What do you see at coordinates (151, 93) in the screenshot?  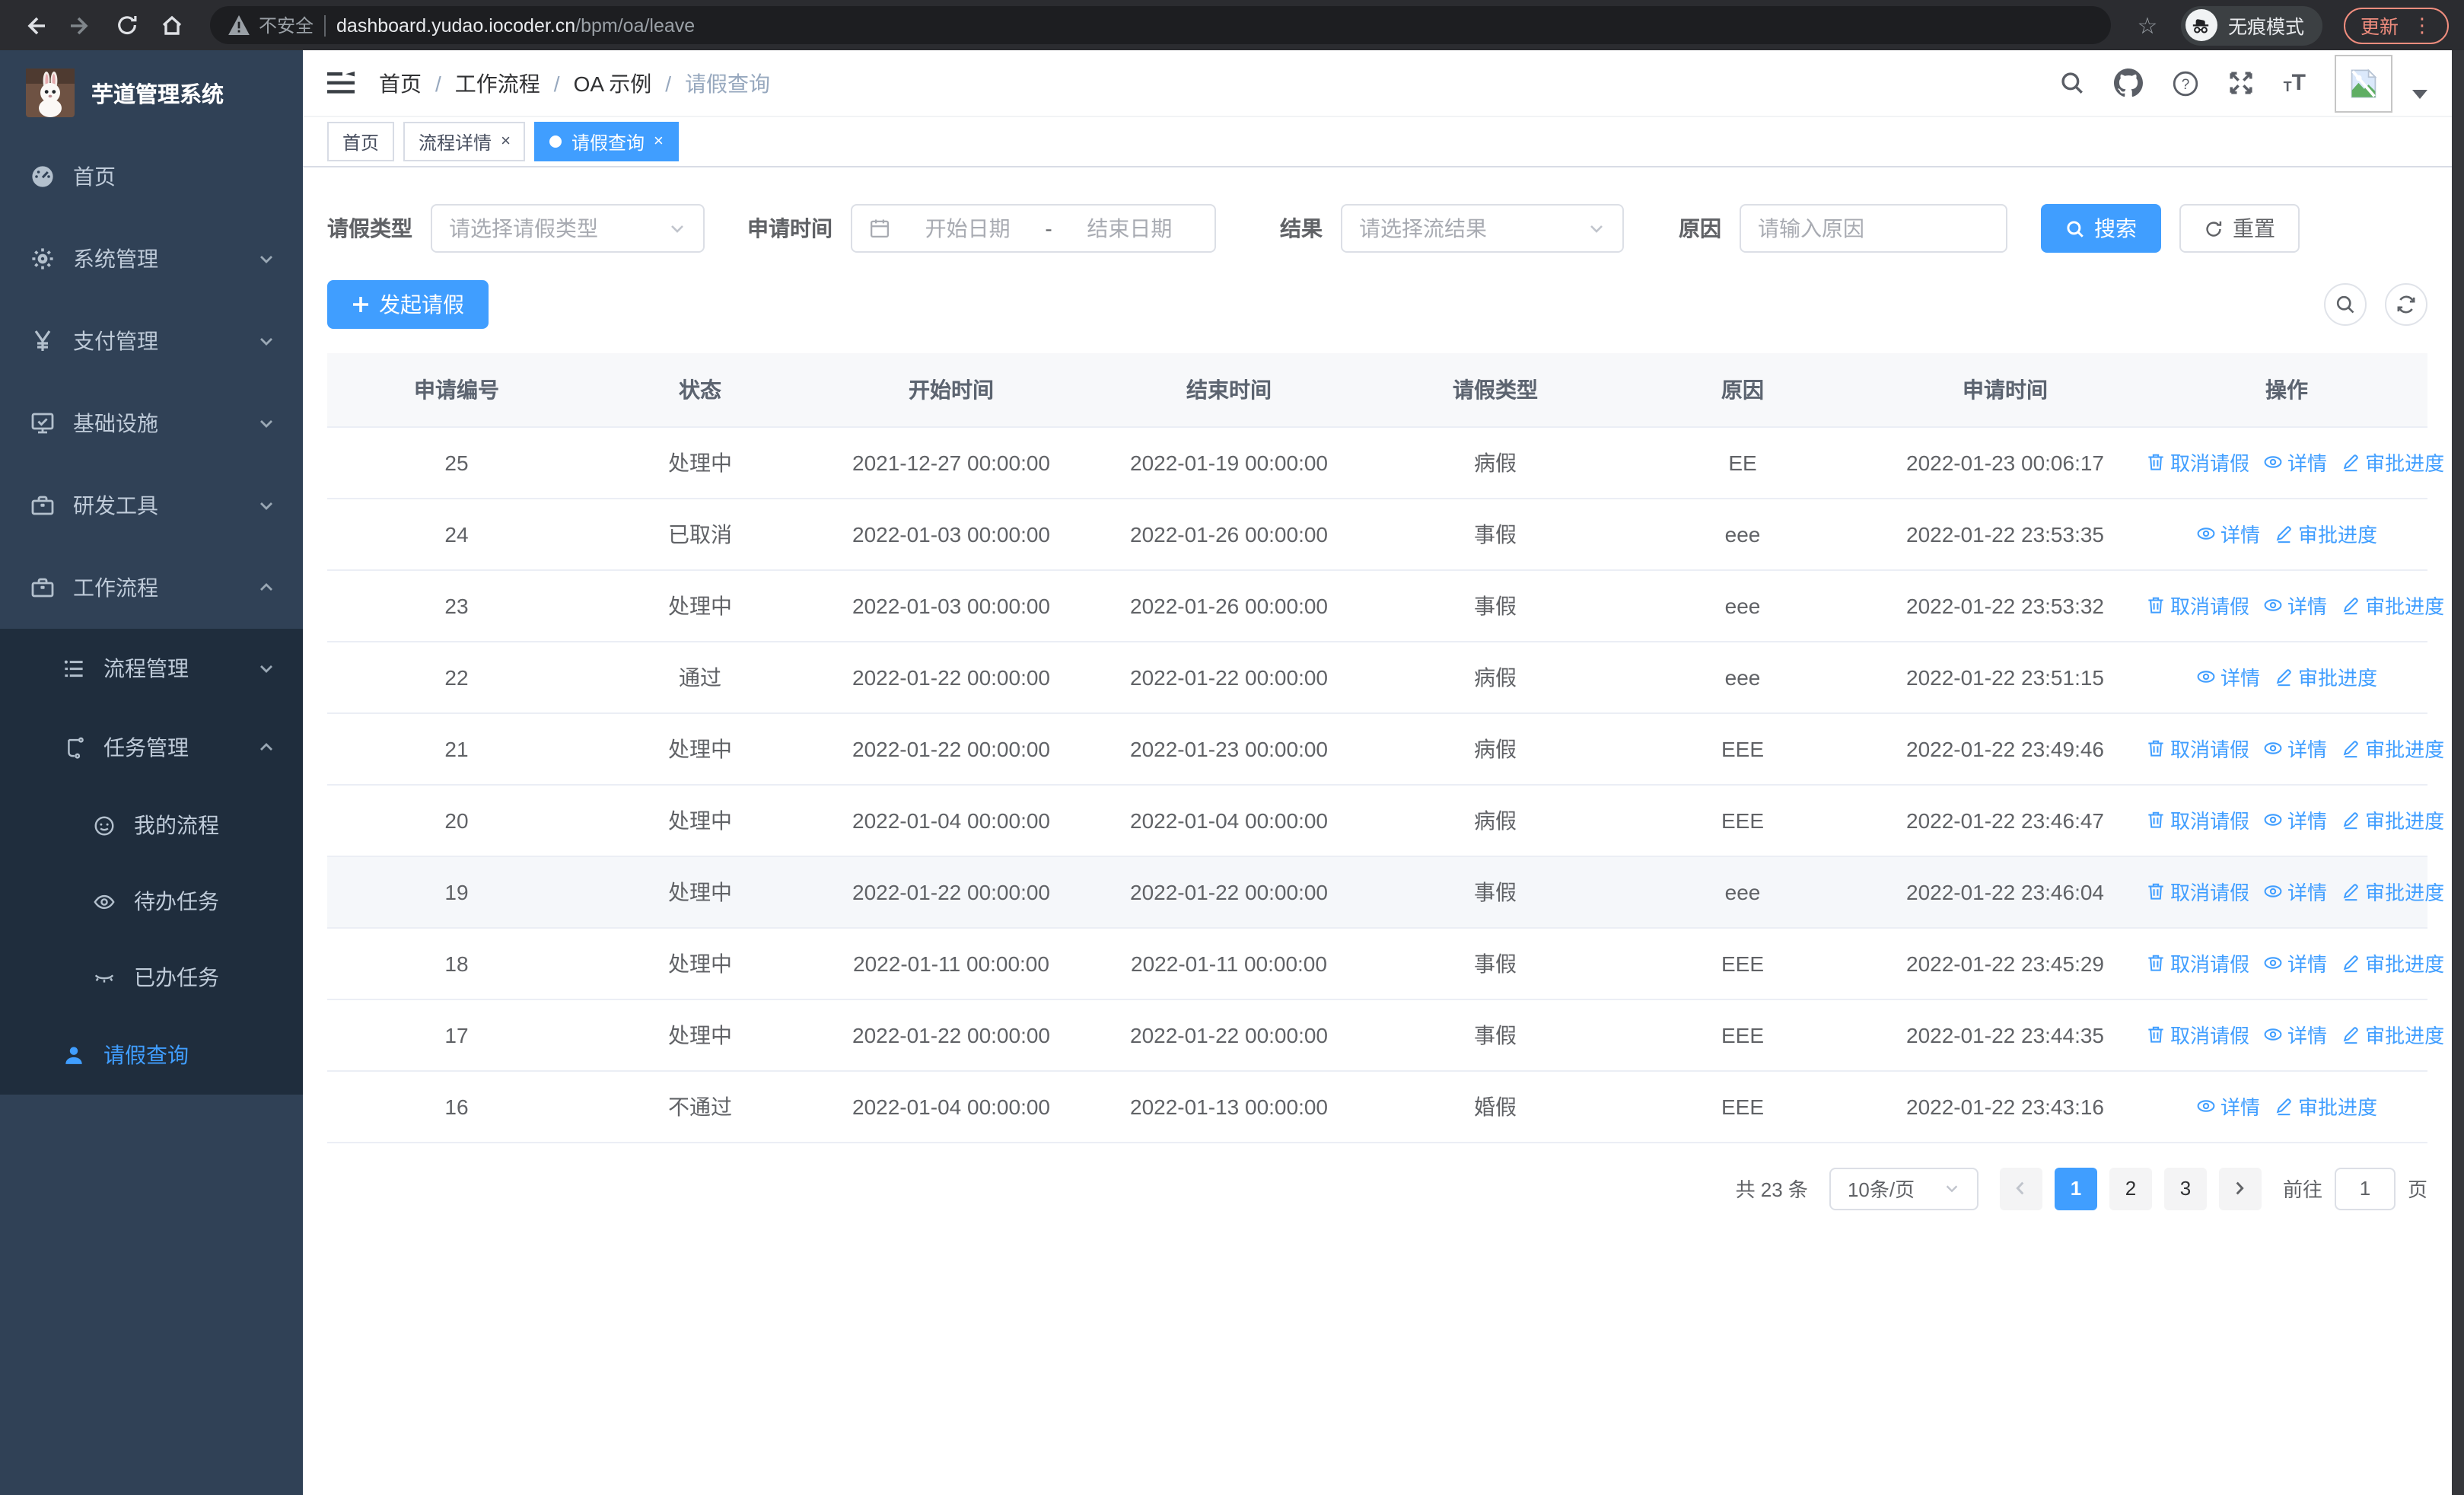 I see `app-logo: 芋道管理系统` at bounding box center [151, 93].